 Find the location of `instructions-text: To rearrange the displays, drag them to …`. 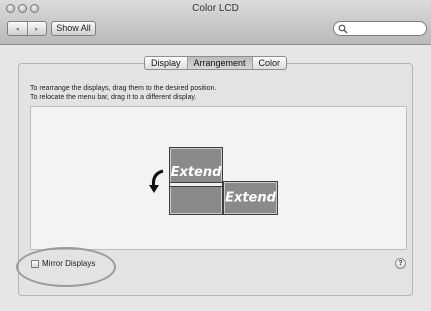

instructions-text: To rearrange the displays, drag them to … is located at coordinates (123, 93).